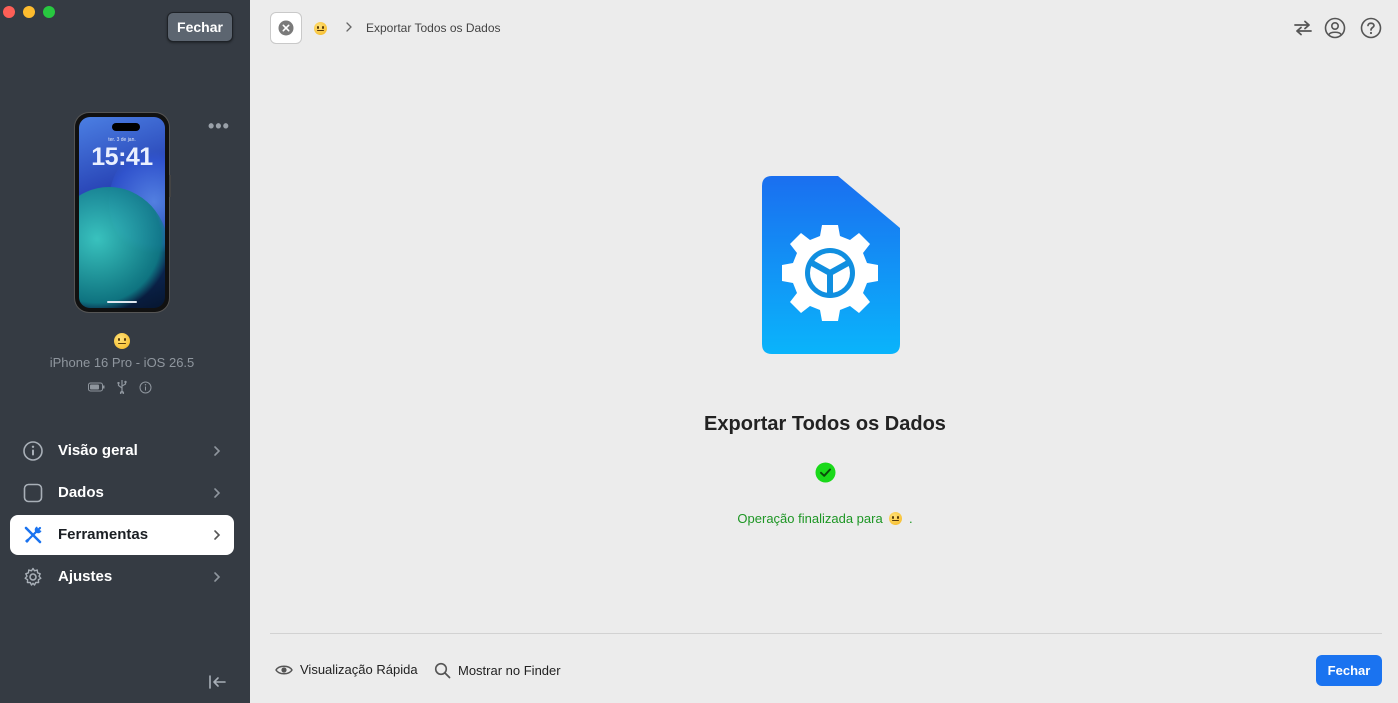  What do you see at coordinates (33, 493) in the screenshot?
I see `square-icon` at bounding box center [33, 493].